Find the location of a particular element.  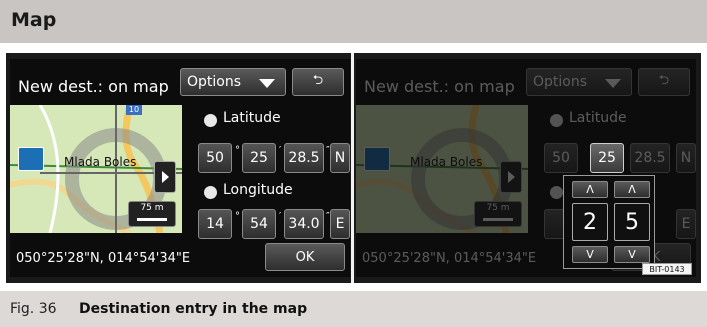

caption-prefix: Fig. 36 is located at coordinates (33, 309).